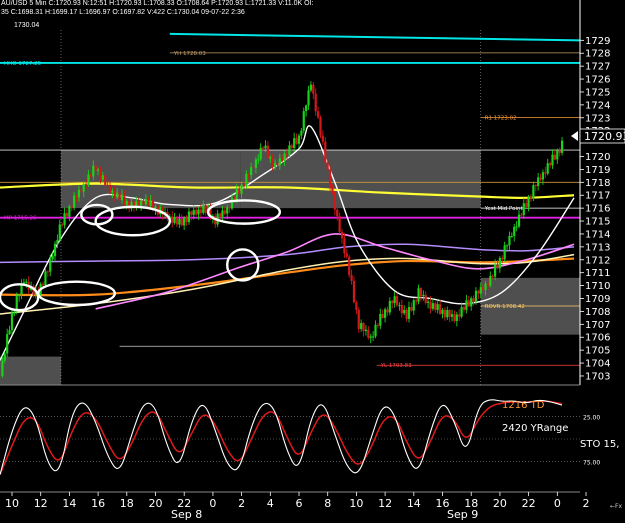 This screenshot has height=523, width=625. I want to click on price-tick-label: 1717, so click(597, 196).